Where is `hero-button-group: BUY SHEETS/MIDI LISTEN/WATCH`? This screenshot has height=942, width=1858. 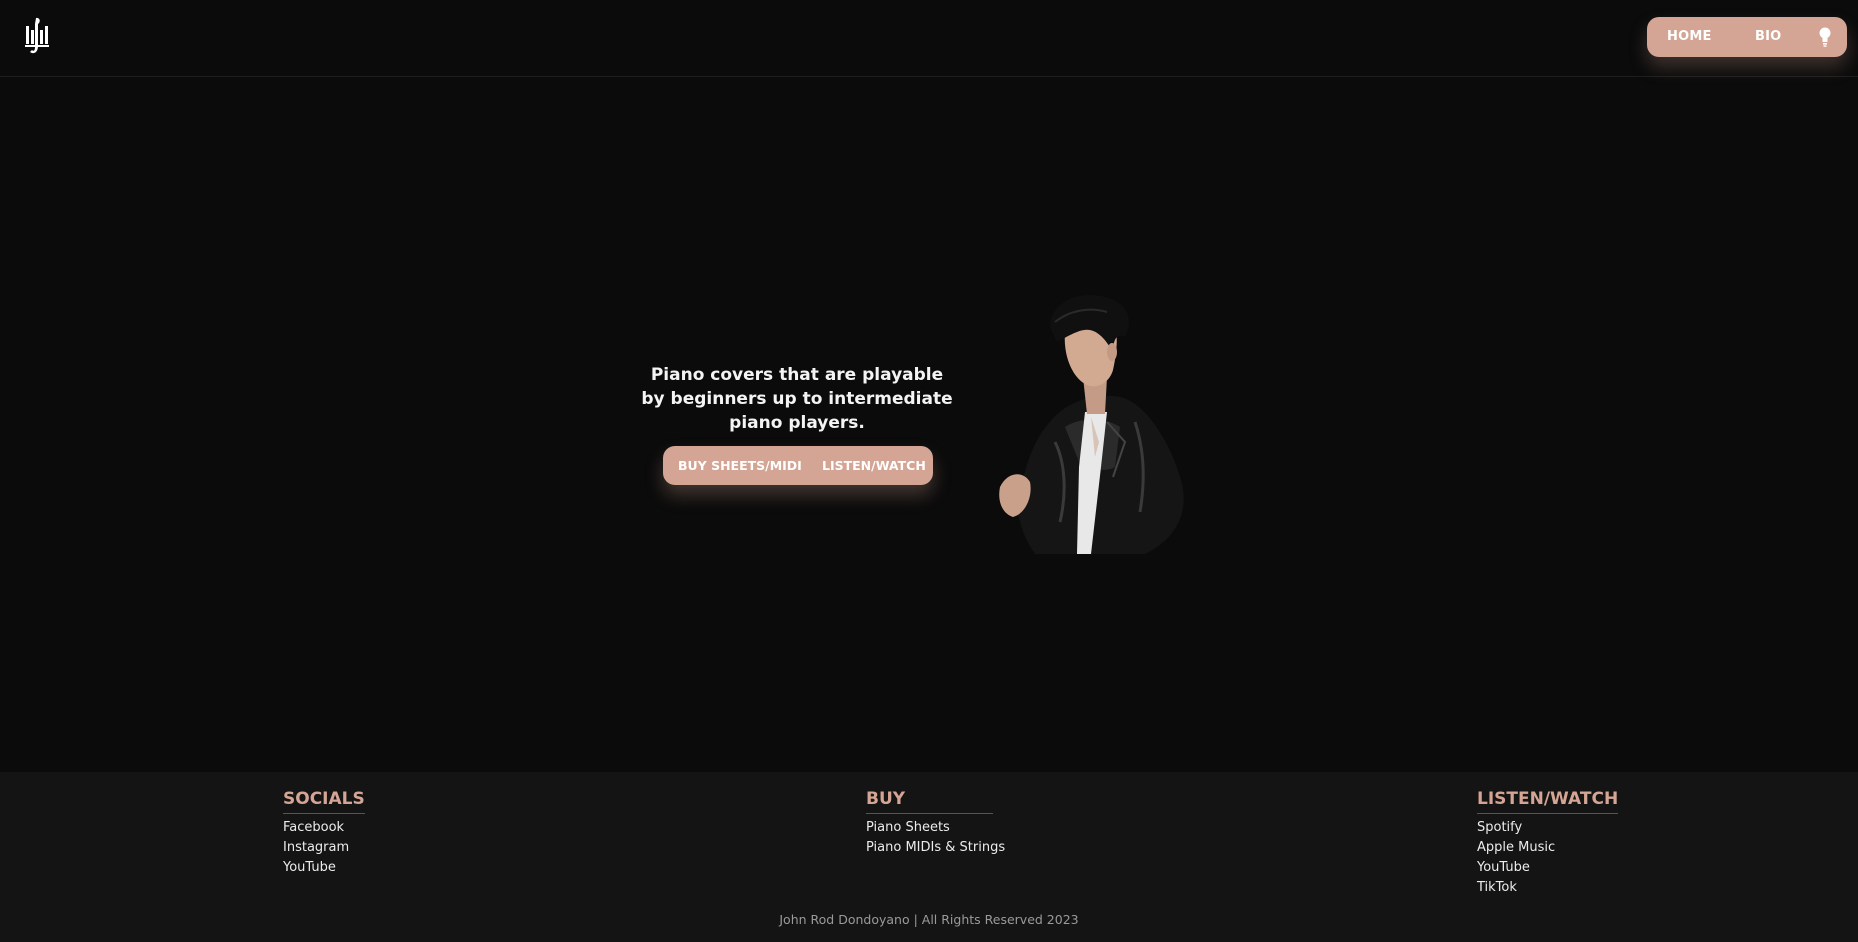
hero-button-group: BUY SHEETS/MIDI LISTEN/WATCH is located at coordinates (798, 465).